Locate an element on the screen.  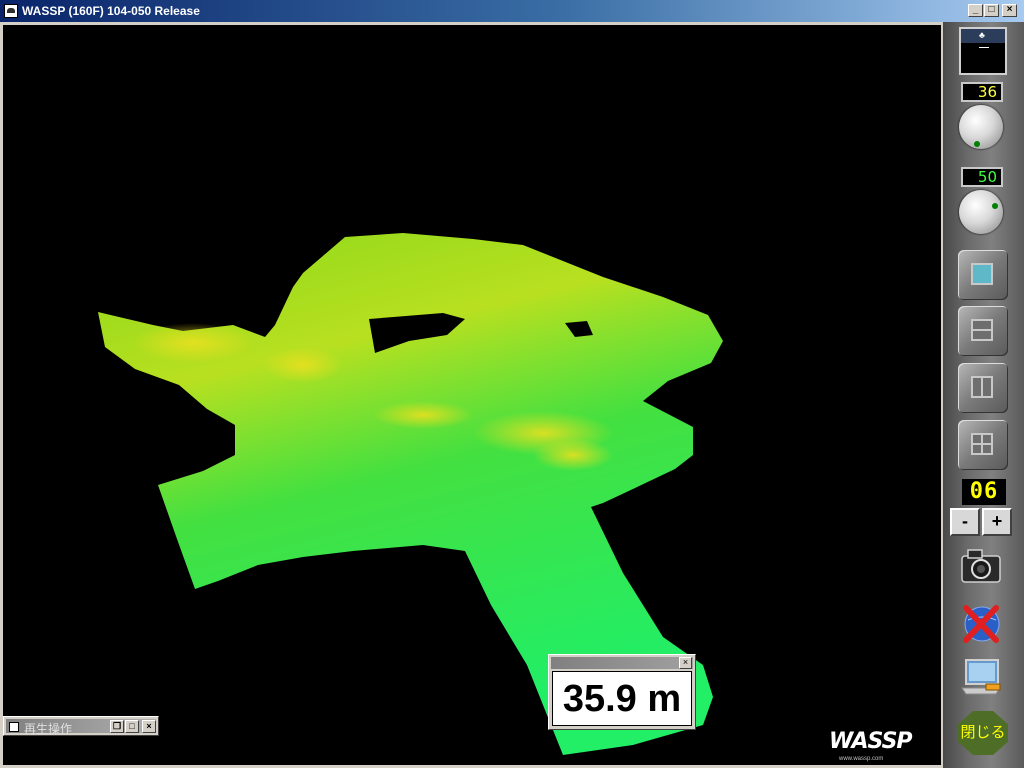
playback-titlebar: 再生操作 ❐ □ × is located at coordinates (81, 727).